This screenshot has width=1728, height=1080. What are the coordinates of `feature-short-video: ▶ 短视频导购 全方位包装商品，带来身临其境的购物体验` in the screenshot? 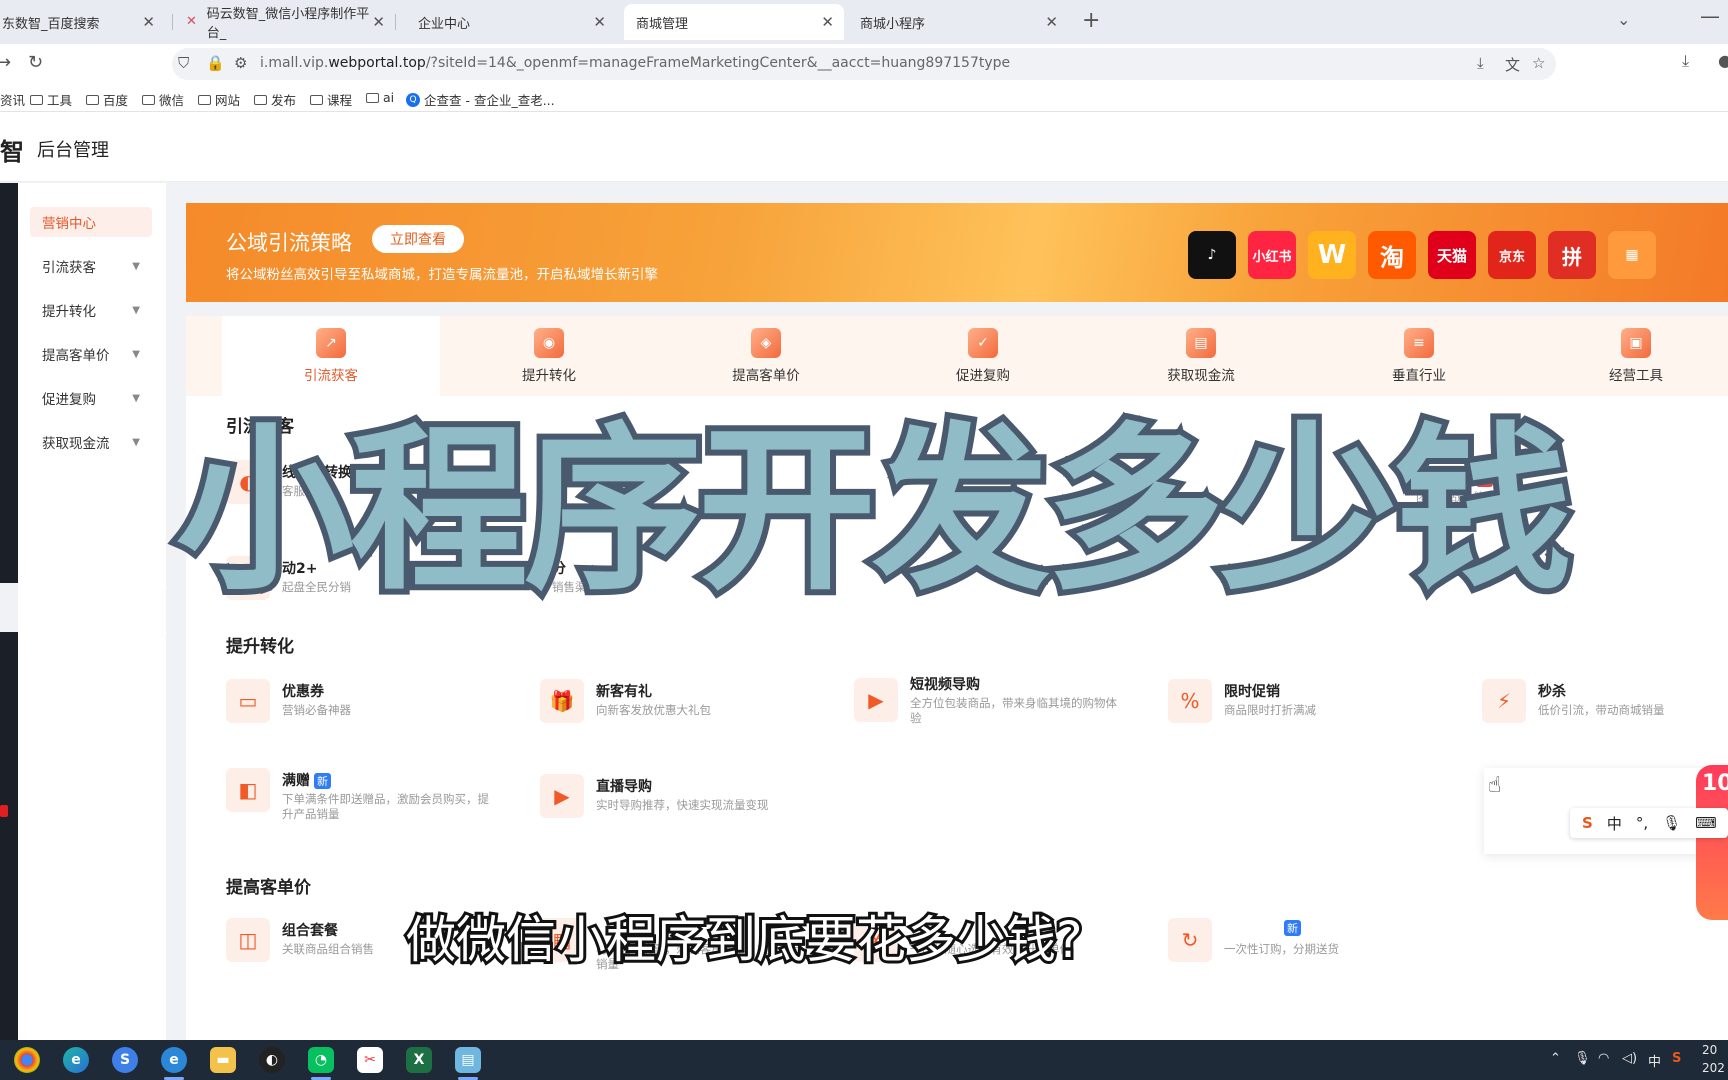 It's located at (985, 697).